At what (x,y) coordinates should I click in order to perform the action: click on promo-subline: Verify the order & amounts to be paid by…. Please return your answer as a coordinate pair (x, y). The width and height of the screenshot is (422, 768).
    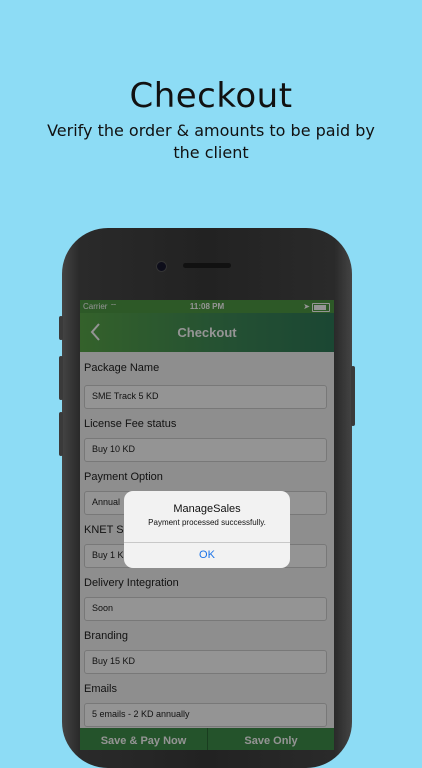
    Looking at the image, I should click on (211, 141).